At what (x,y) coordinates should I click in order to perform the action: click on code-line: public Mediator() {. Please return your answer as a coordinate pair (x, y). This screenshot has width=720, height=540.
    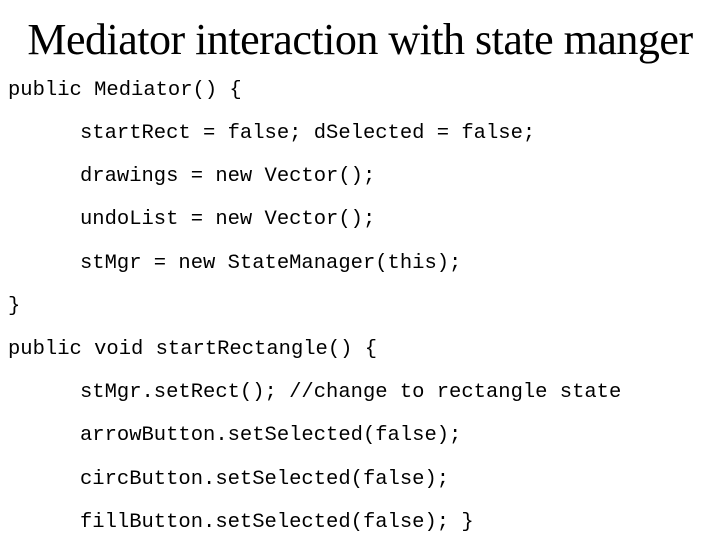
    Looking at the image, I should click on (125, 90).